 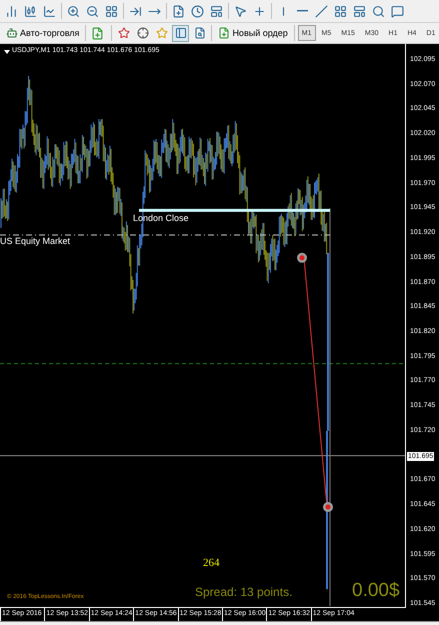 I want to click on clock-button, so click(x=197, y=11).